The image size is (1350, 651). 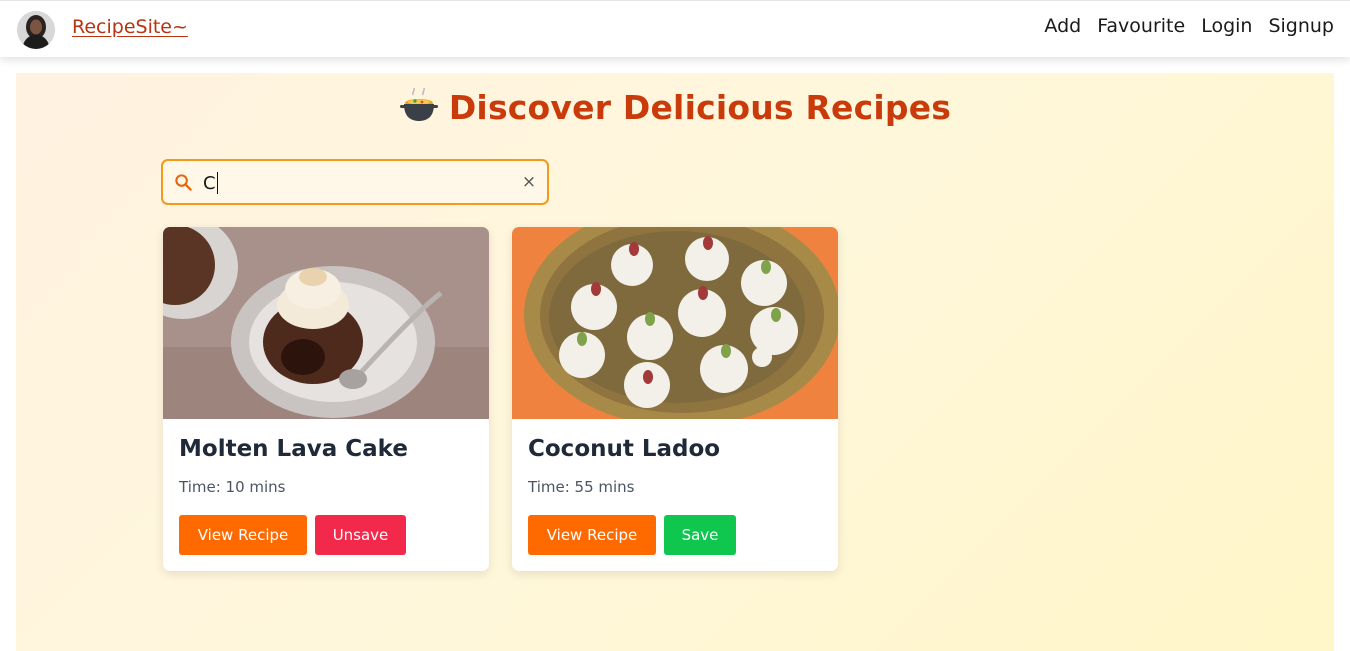 I want to click on curry-pot-icon, so click(x=418, y=104).